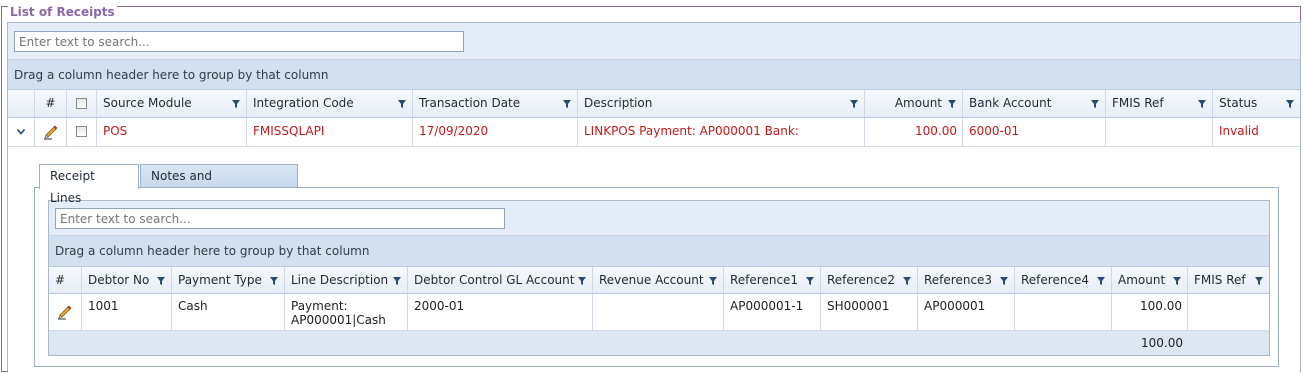 The width and height of the screenshot is (1303, 373). What do you see at coordinates (220, 280) in the screenshot?
I see `column-header-label: Payment Type` at bounding box center [220, 280].